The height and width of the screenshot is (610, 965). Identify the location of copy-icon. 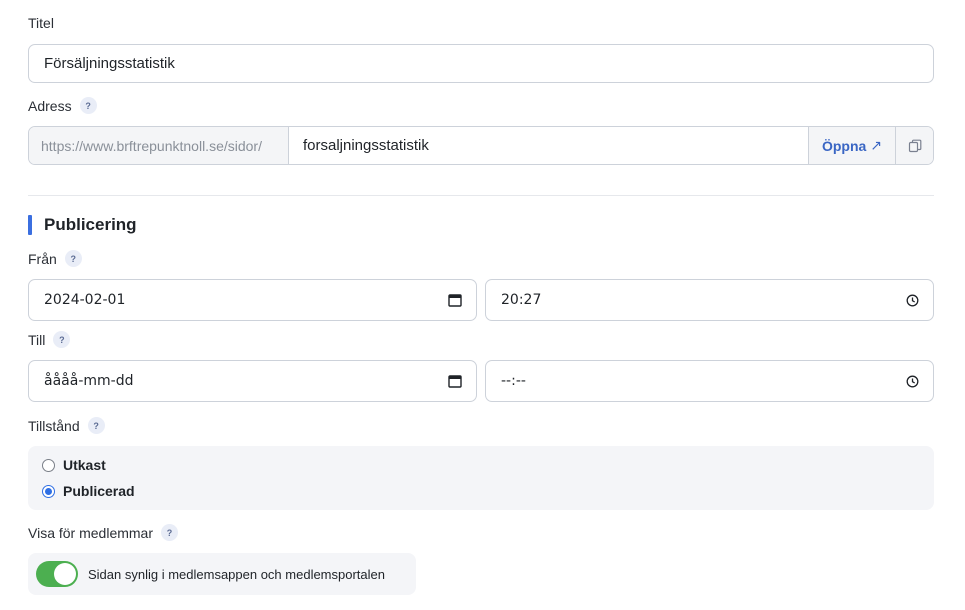
(914, 145).